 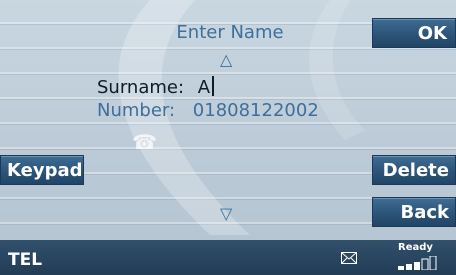 I want to click on number-field: Number: 01808122002, so click(x=208, y=110).